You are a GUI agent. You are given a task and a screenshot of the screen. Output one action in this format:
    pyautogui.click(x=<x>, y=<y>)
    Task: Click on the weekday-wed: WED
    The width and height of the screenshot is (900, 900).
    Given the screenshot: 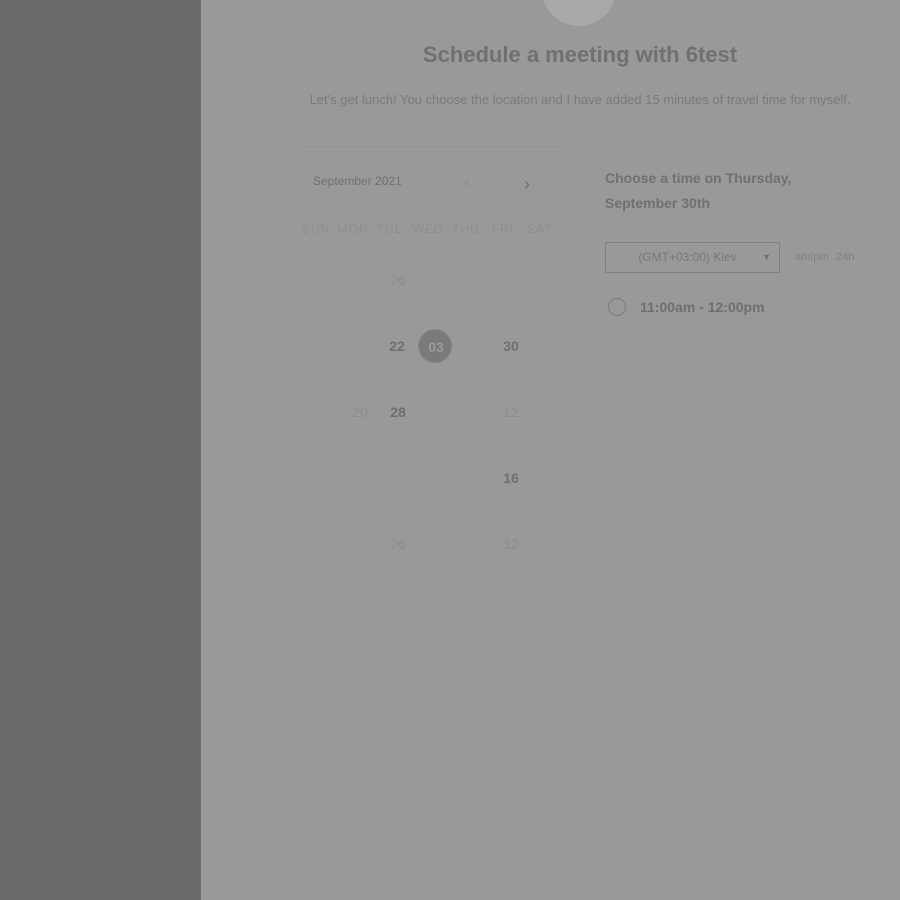 What is the action you would take?
    pyautogui.click(x=428, y=229)
    